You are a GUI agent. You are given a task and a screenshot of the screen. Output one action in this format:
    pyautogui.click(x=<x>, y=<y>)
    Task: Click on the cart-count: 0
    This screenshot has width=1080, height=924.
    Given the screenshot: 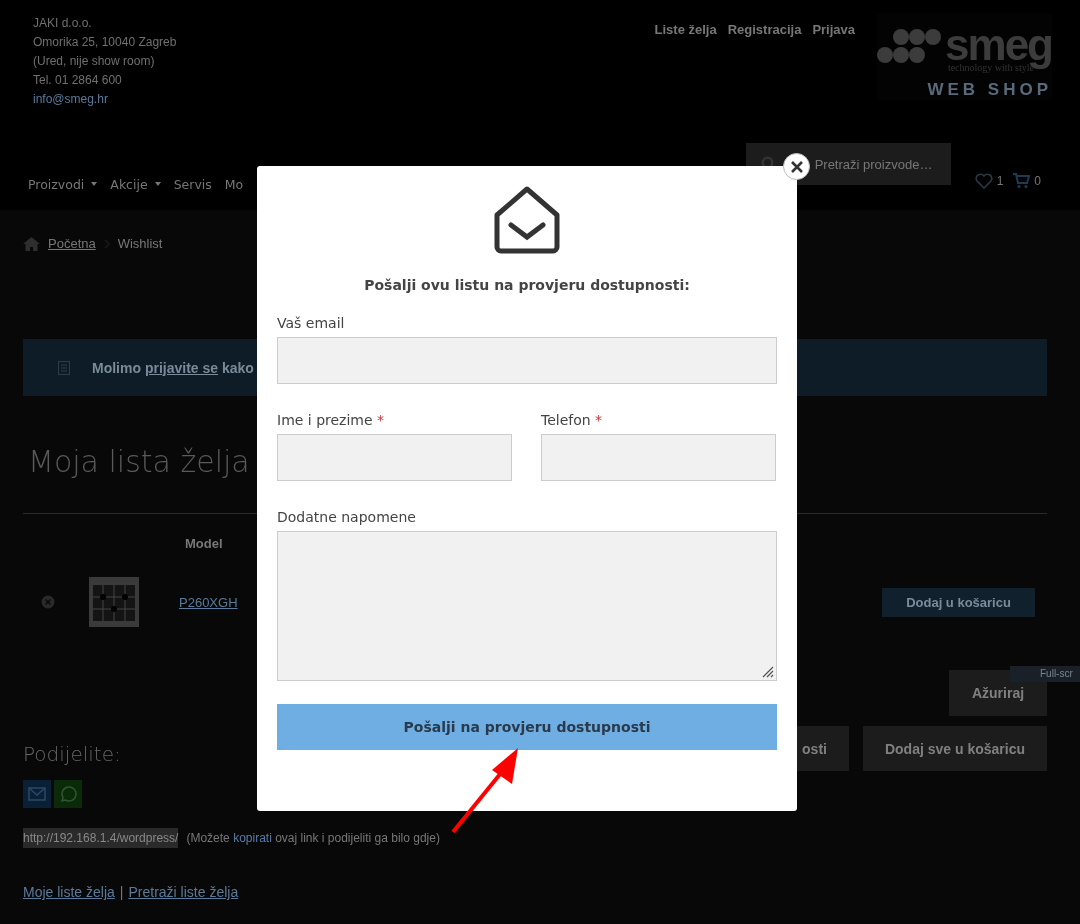 What is the action you would take?
    pyautogui.click(x=1037, y=181)
    